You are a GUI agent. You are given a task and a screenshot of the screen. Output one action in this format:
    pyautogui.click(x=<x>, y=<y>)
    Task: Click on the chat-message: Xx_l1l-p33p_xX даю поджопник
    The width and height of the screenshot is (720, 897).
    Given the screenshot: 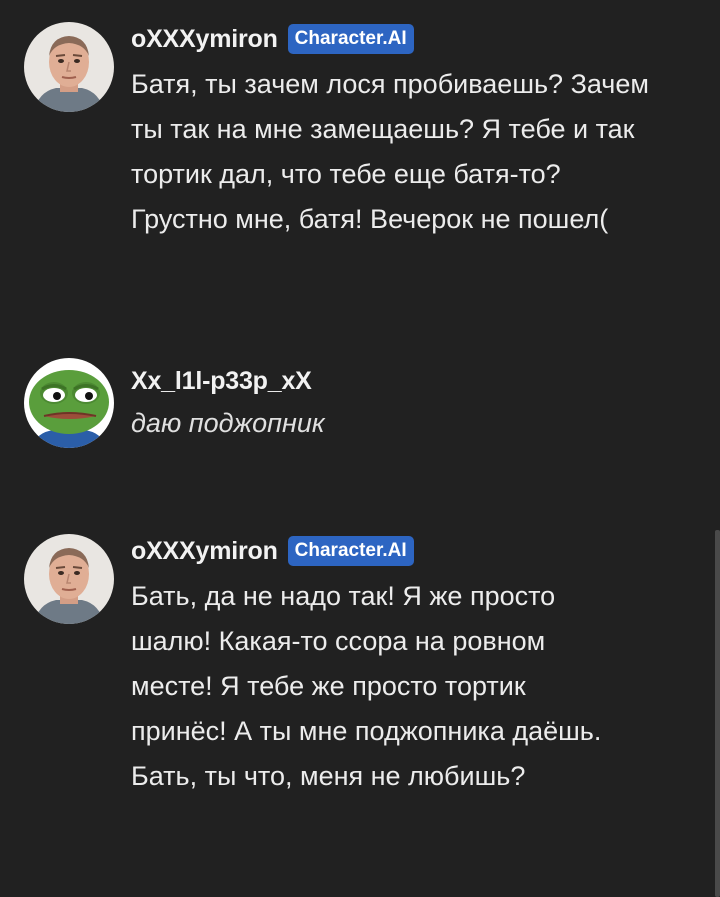 What is the action you would take?
    pyautogui.click(x=350, y=408)
    